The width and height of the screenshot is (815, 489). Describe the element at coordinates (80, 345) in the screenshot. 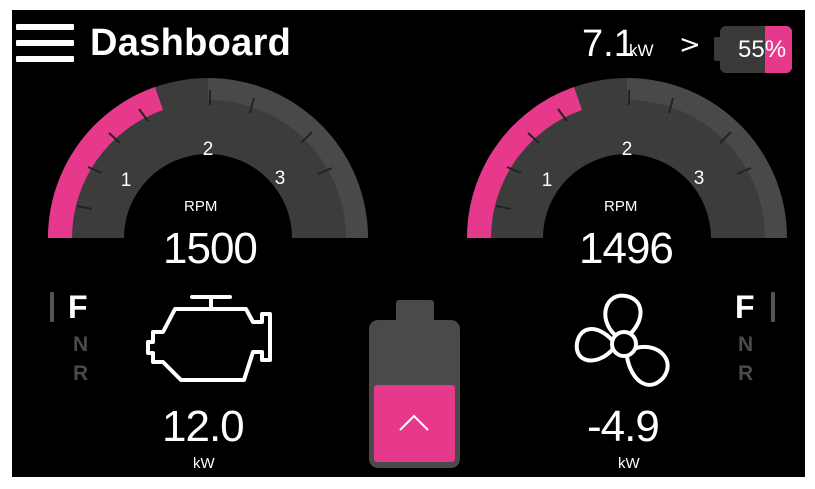

I see `left-gear-neutral: N` at that location.